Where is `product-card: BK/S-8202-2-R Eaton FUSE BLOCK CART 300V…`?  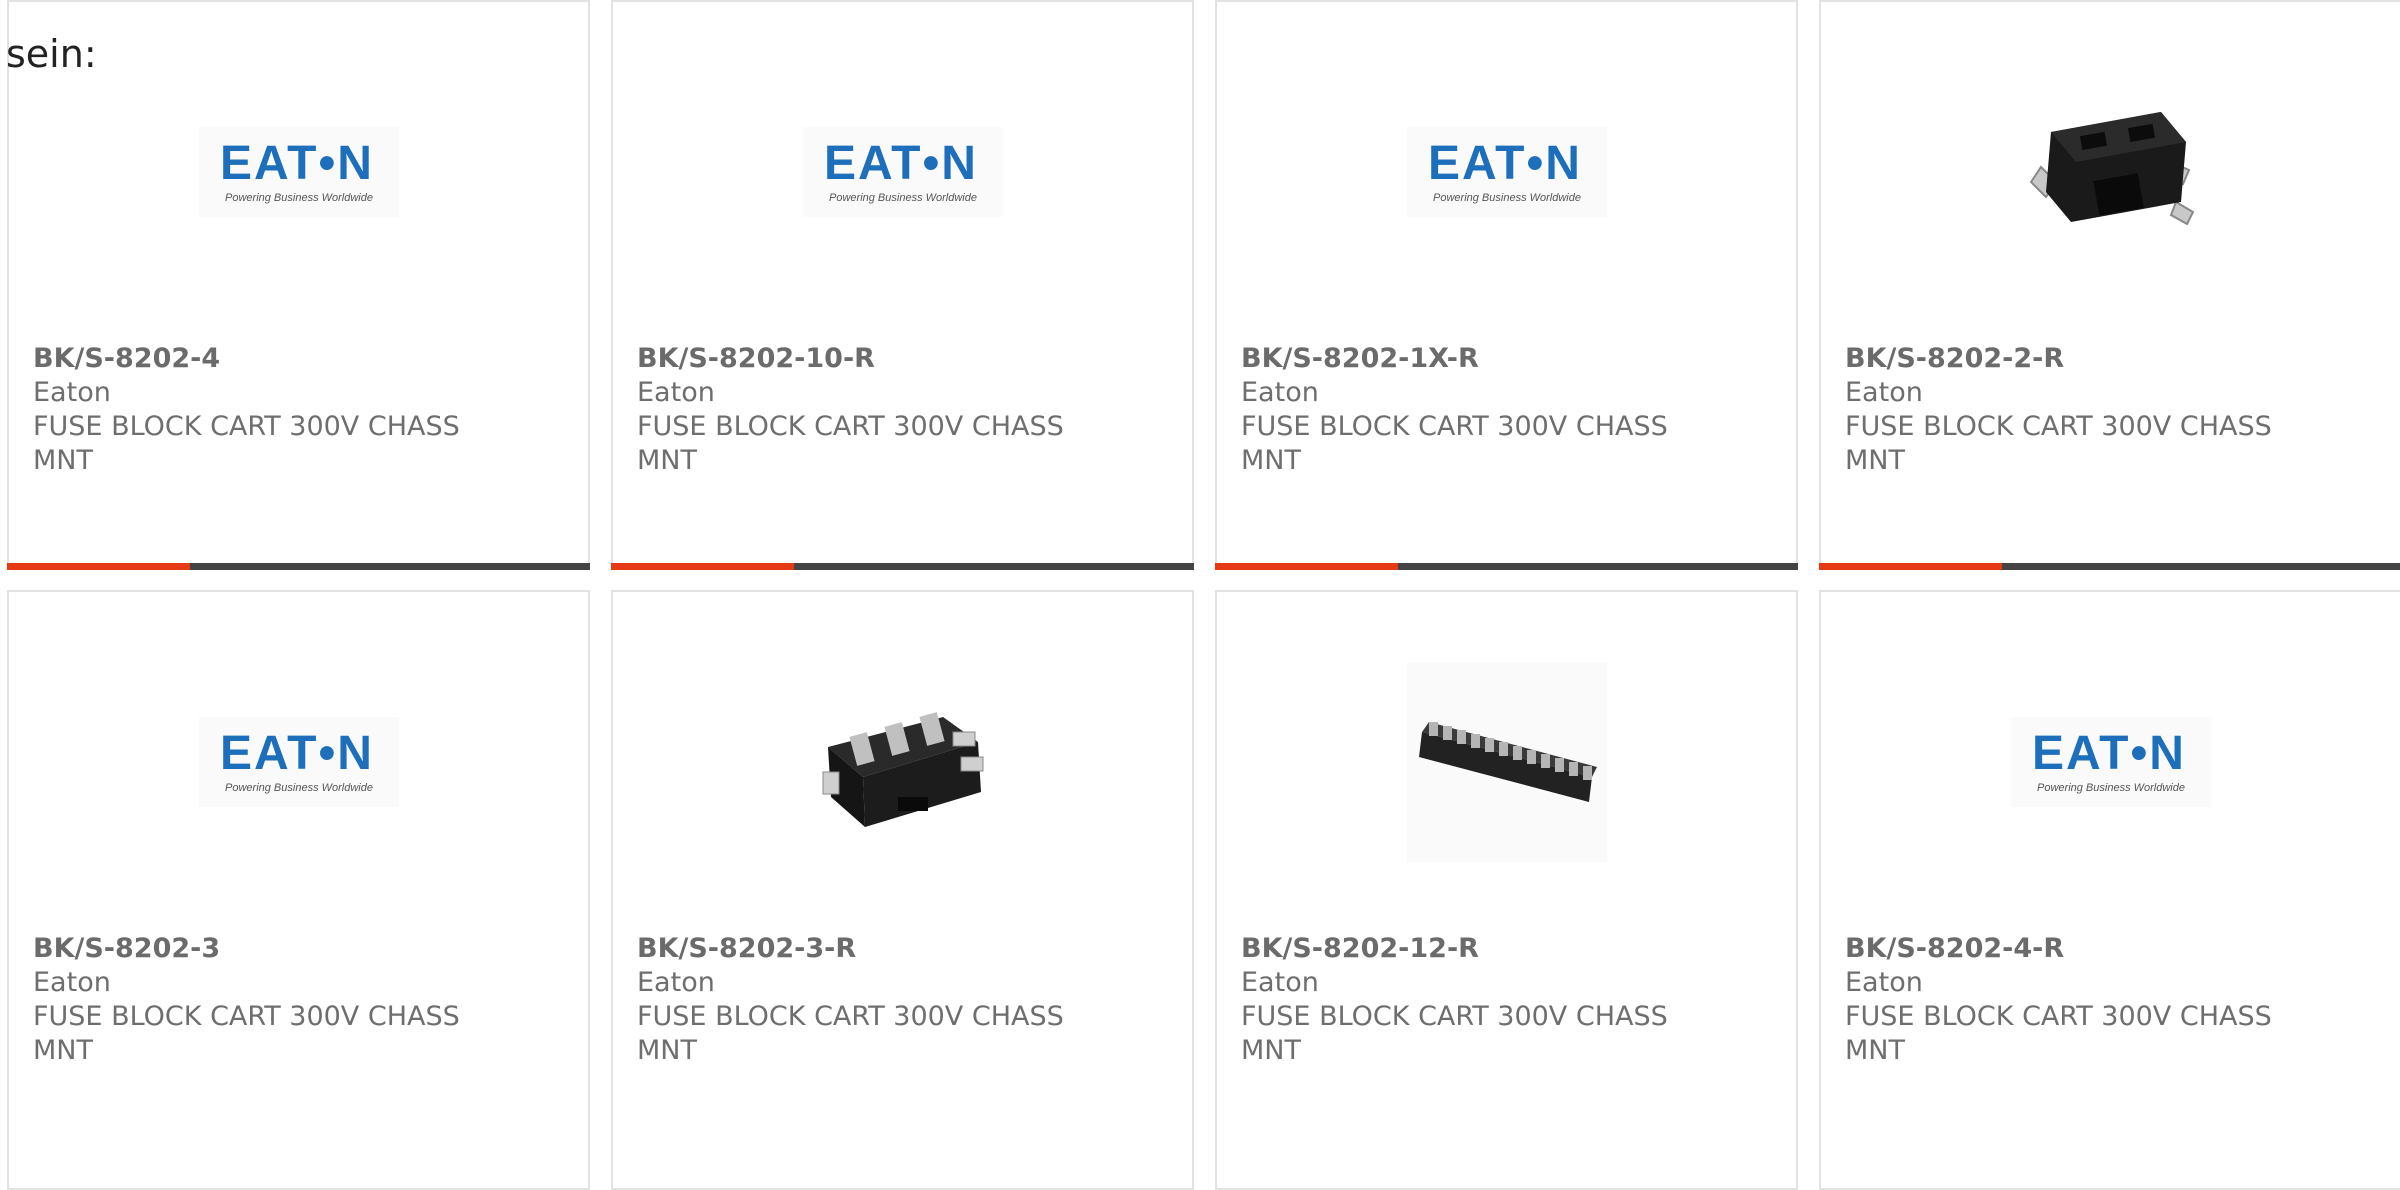
product-card: BK/S-8202-2-R Eaton FUSE BLOCK CART 300V… is located at coordinates (2109, 285).